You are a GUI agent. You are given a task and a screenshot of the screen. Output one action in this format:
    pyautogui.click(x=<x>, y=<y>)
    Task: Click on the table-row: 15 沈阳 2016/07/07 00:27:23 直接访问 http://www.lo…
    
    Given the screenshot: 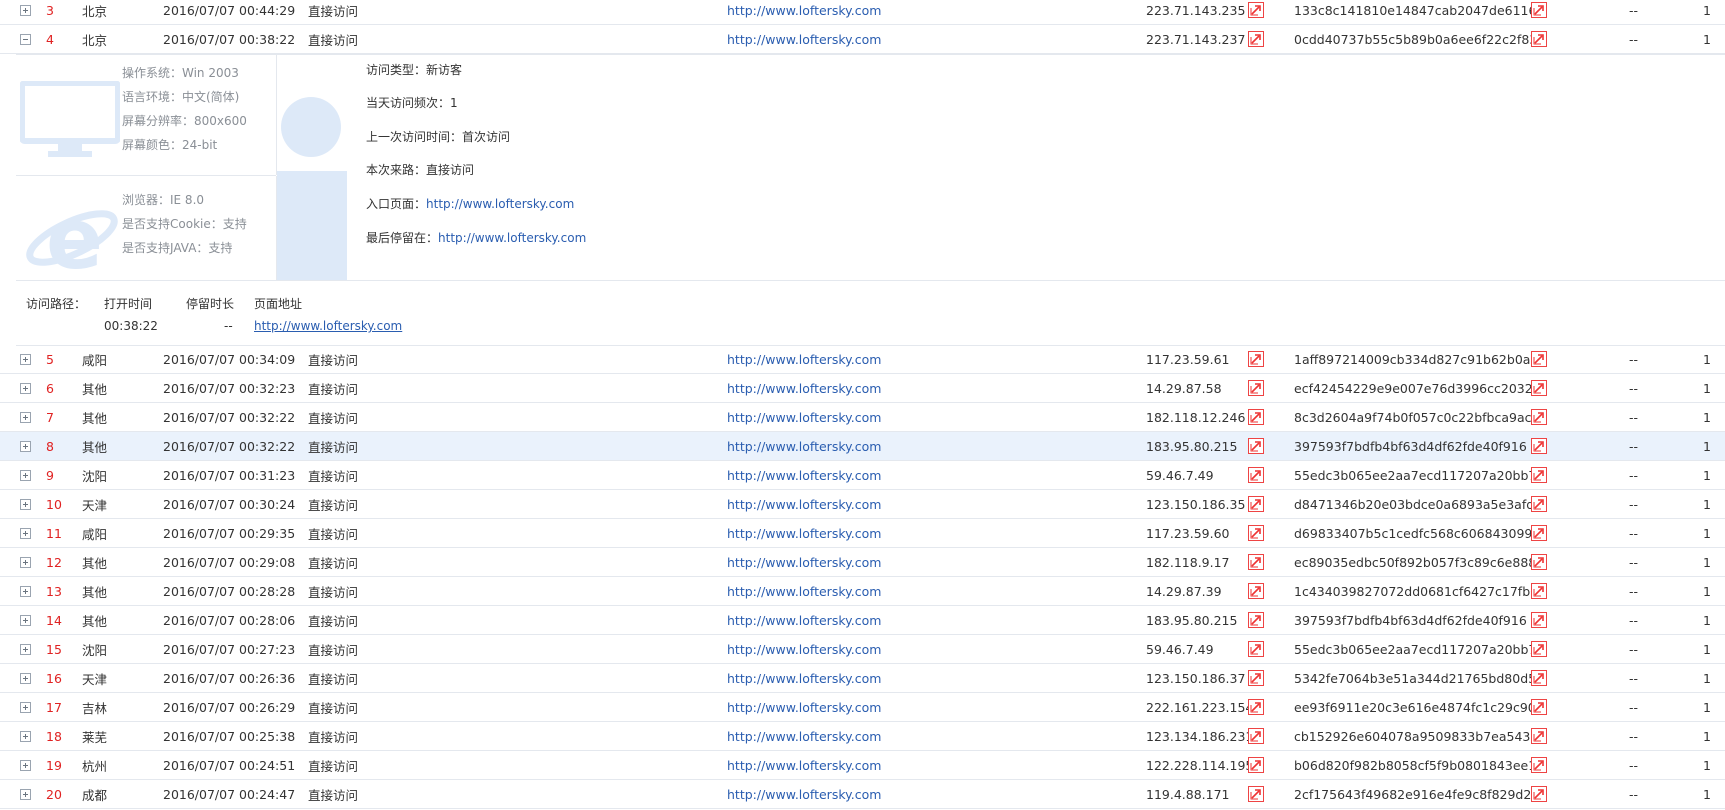 What is the action you would take?
    pyautogui.click(x=862, y=649)
    